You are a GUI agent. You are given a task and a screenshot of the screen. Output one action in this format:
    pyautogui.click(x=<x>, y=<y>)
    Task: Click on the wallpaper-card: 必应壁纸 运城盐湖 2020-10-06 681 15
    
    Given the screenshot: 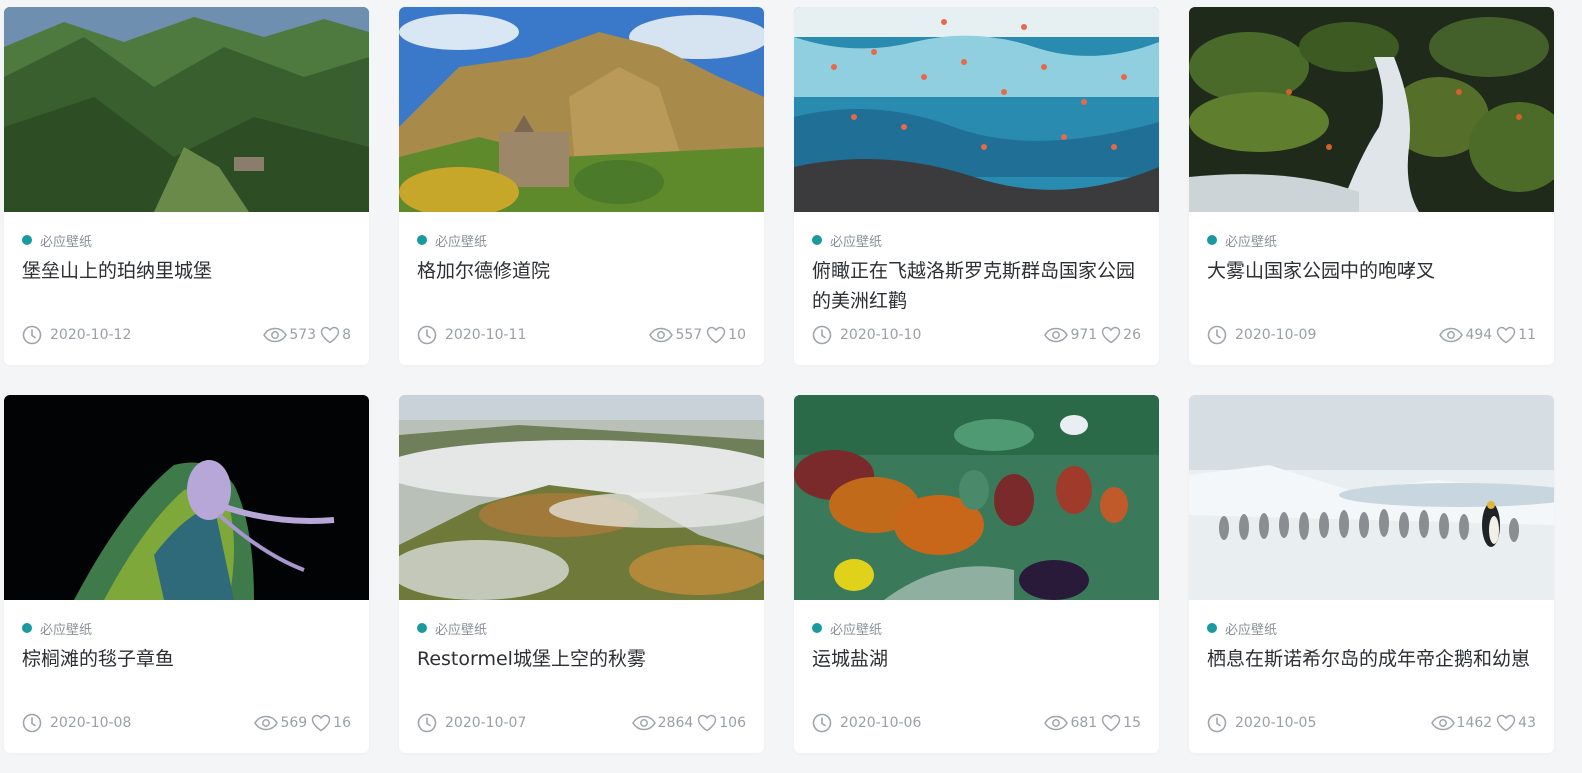 What is the action you would take?
    pyautogui.click(x=976, y=574)
    